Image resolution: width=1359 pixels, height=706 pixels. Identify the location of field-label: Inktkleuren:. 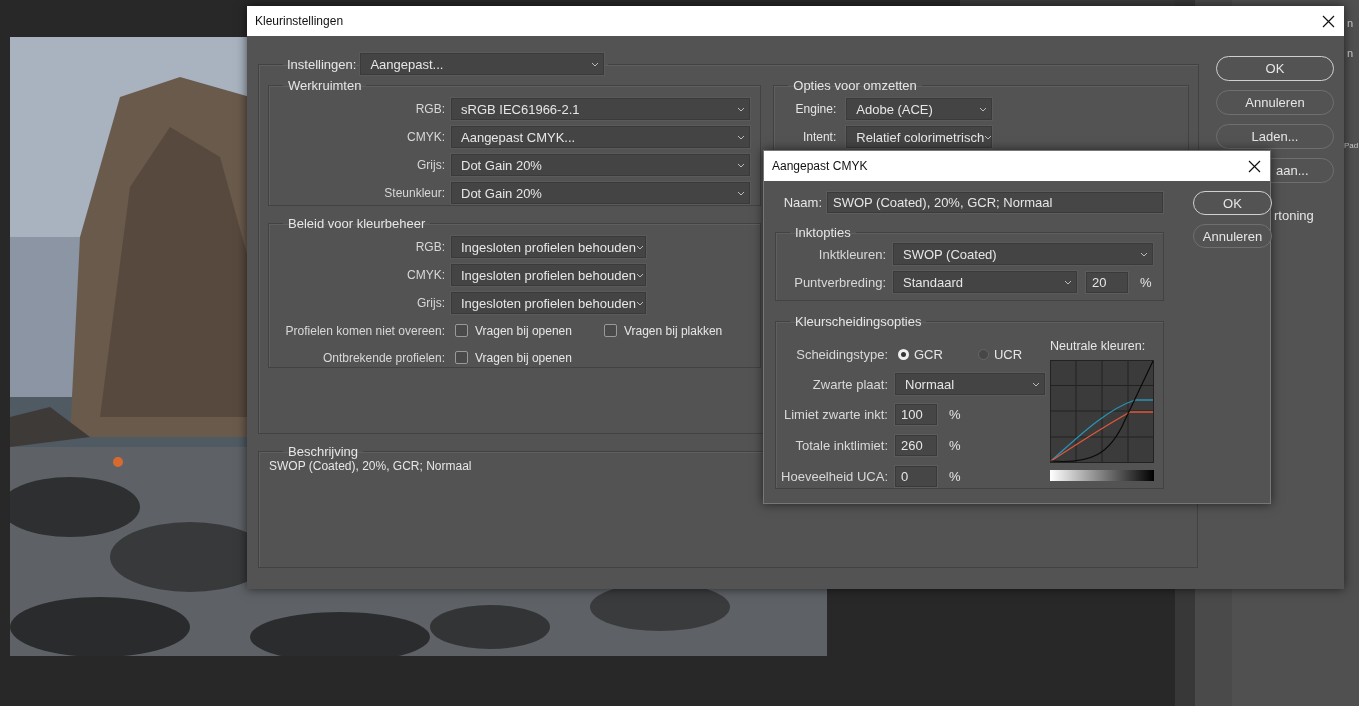
(851, 254).